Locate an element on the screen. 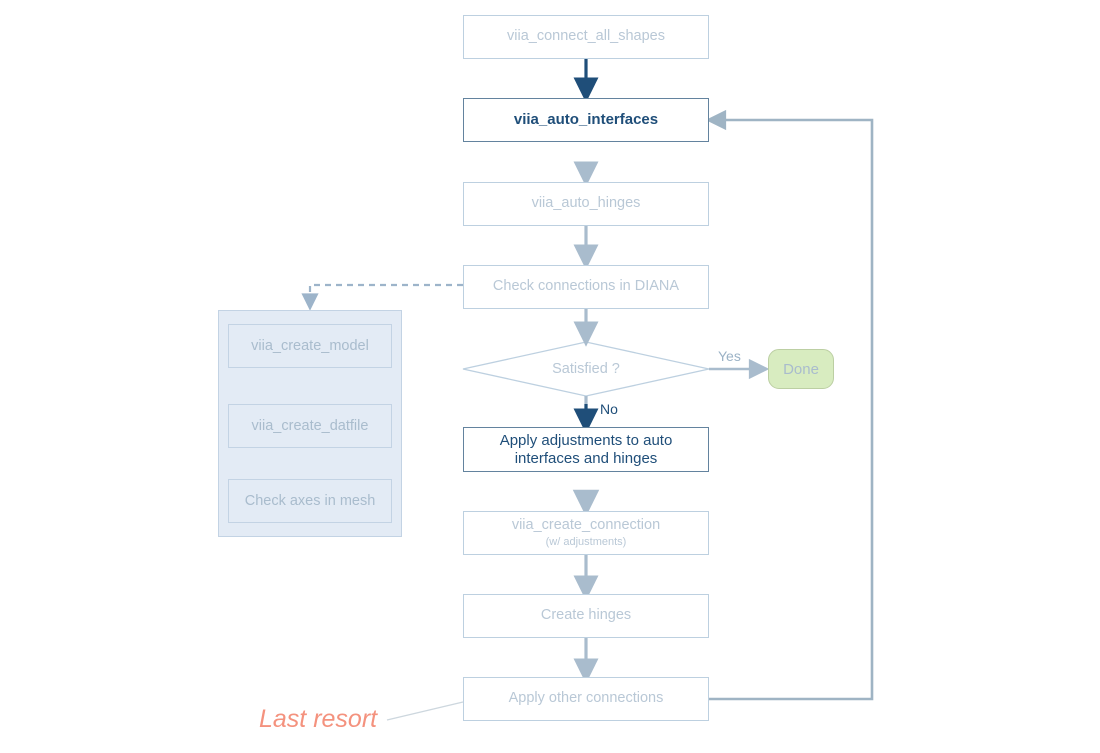 Image resolution: width=1100 pixels, height=753 pixels. node-label: Check connections in DIANA is located at coordinates (586, 286).